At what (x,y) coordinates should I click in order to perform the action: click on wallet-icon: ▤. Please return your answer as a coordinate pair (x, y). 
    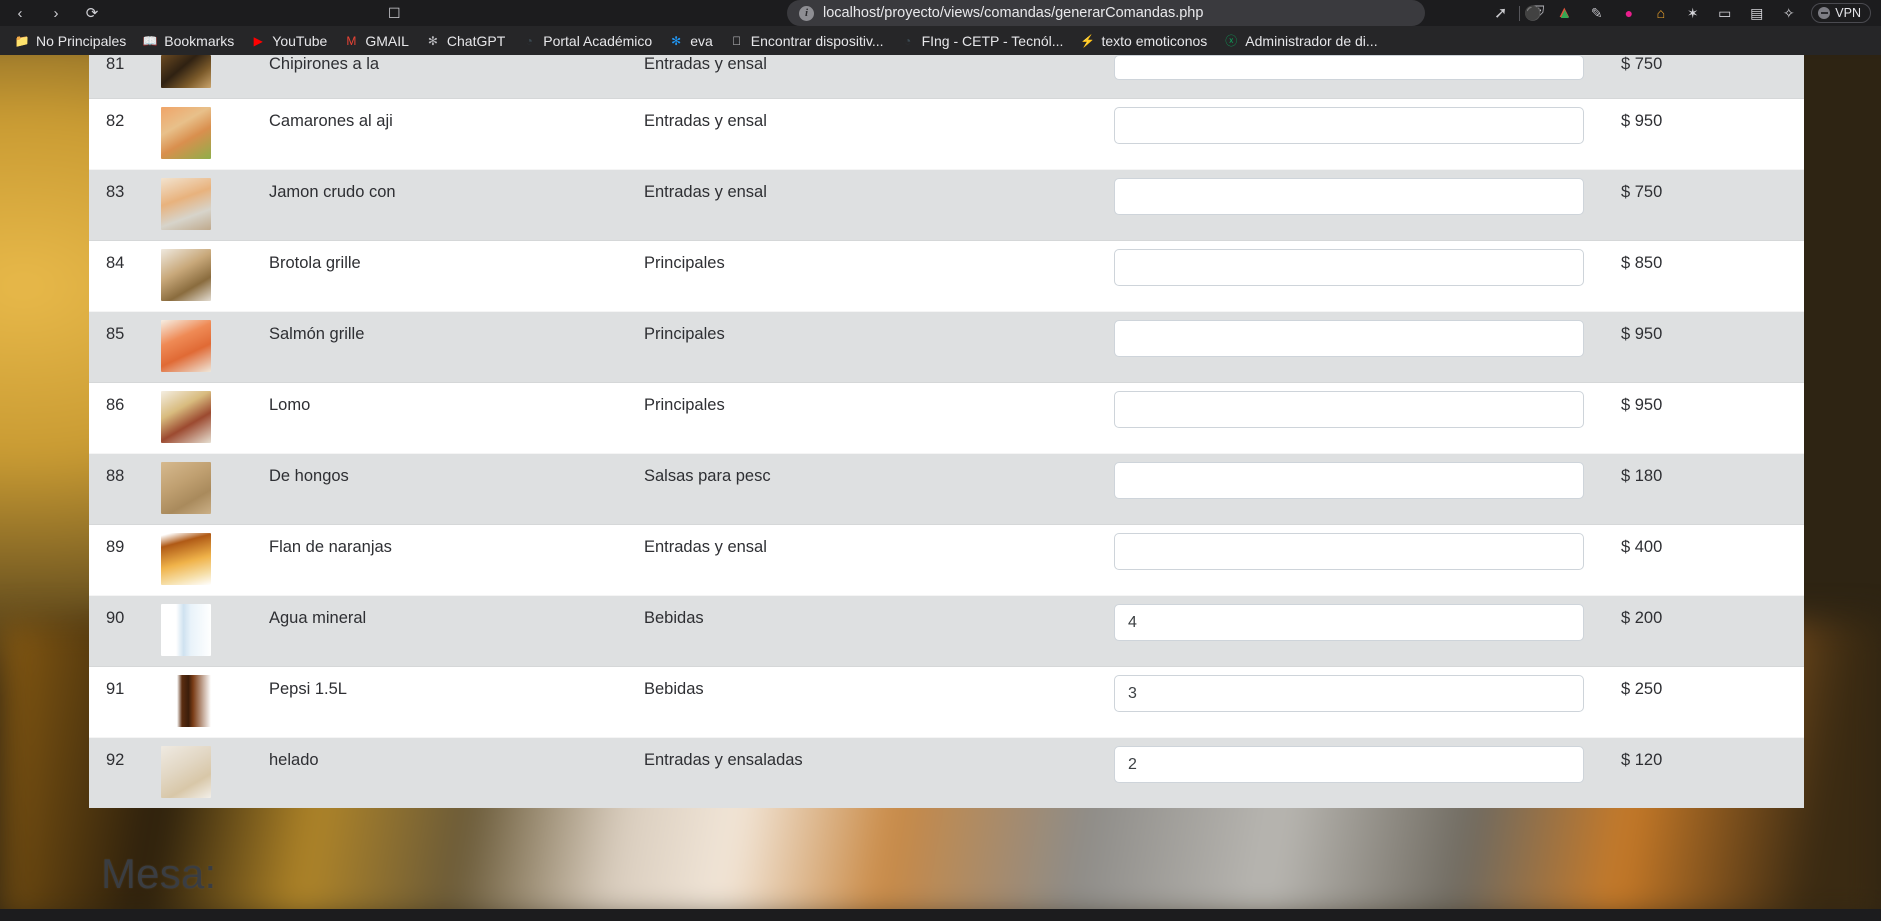
    Looking at the image, I should click on (1756, 13).